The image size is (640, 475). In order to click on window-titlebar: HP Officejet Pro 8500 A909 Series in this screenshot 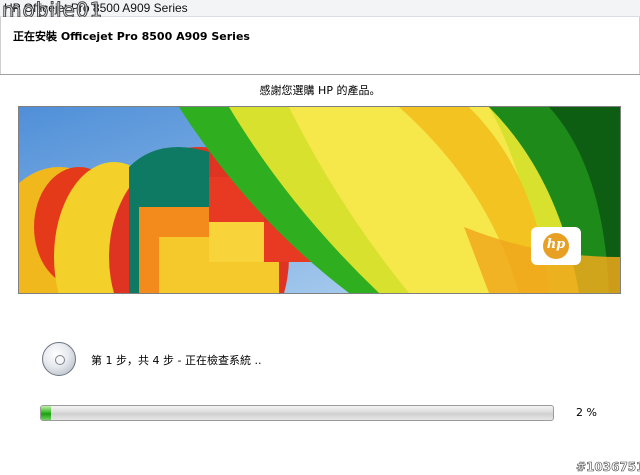, I will do `click(320, 8)`.